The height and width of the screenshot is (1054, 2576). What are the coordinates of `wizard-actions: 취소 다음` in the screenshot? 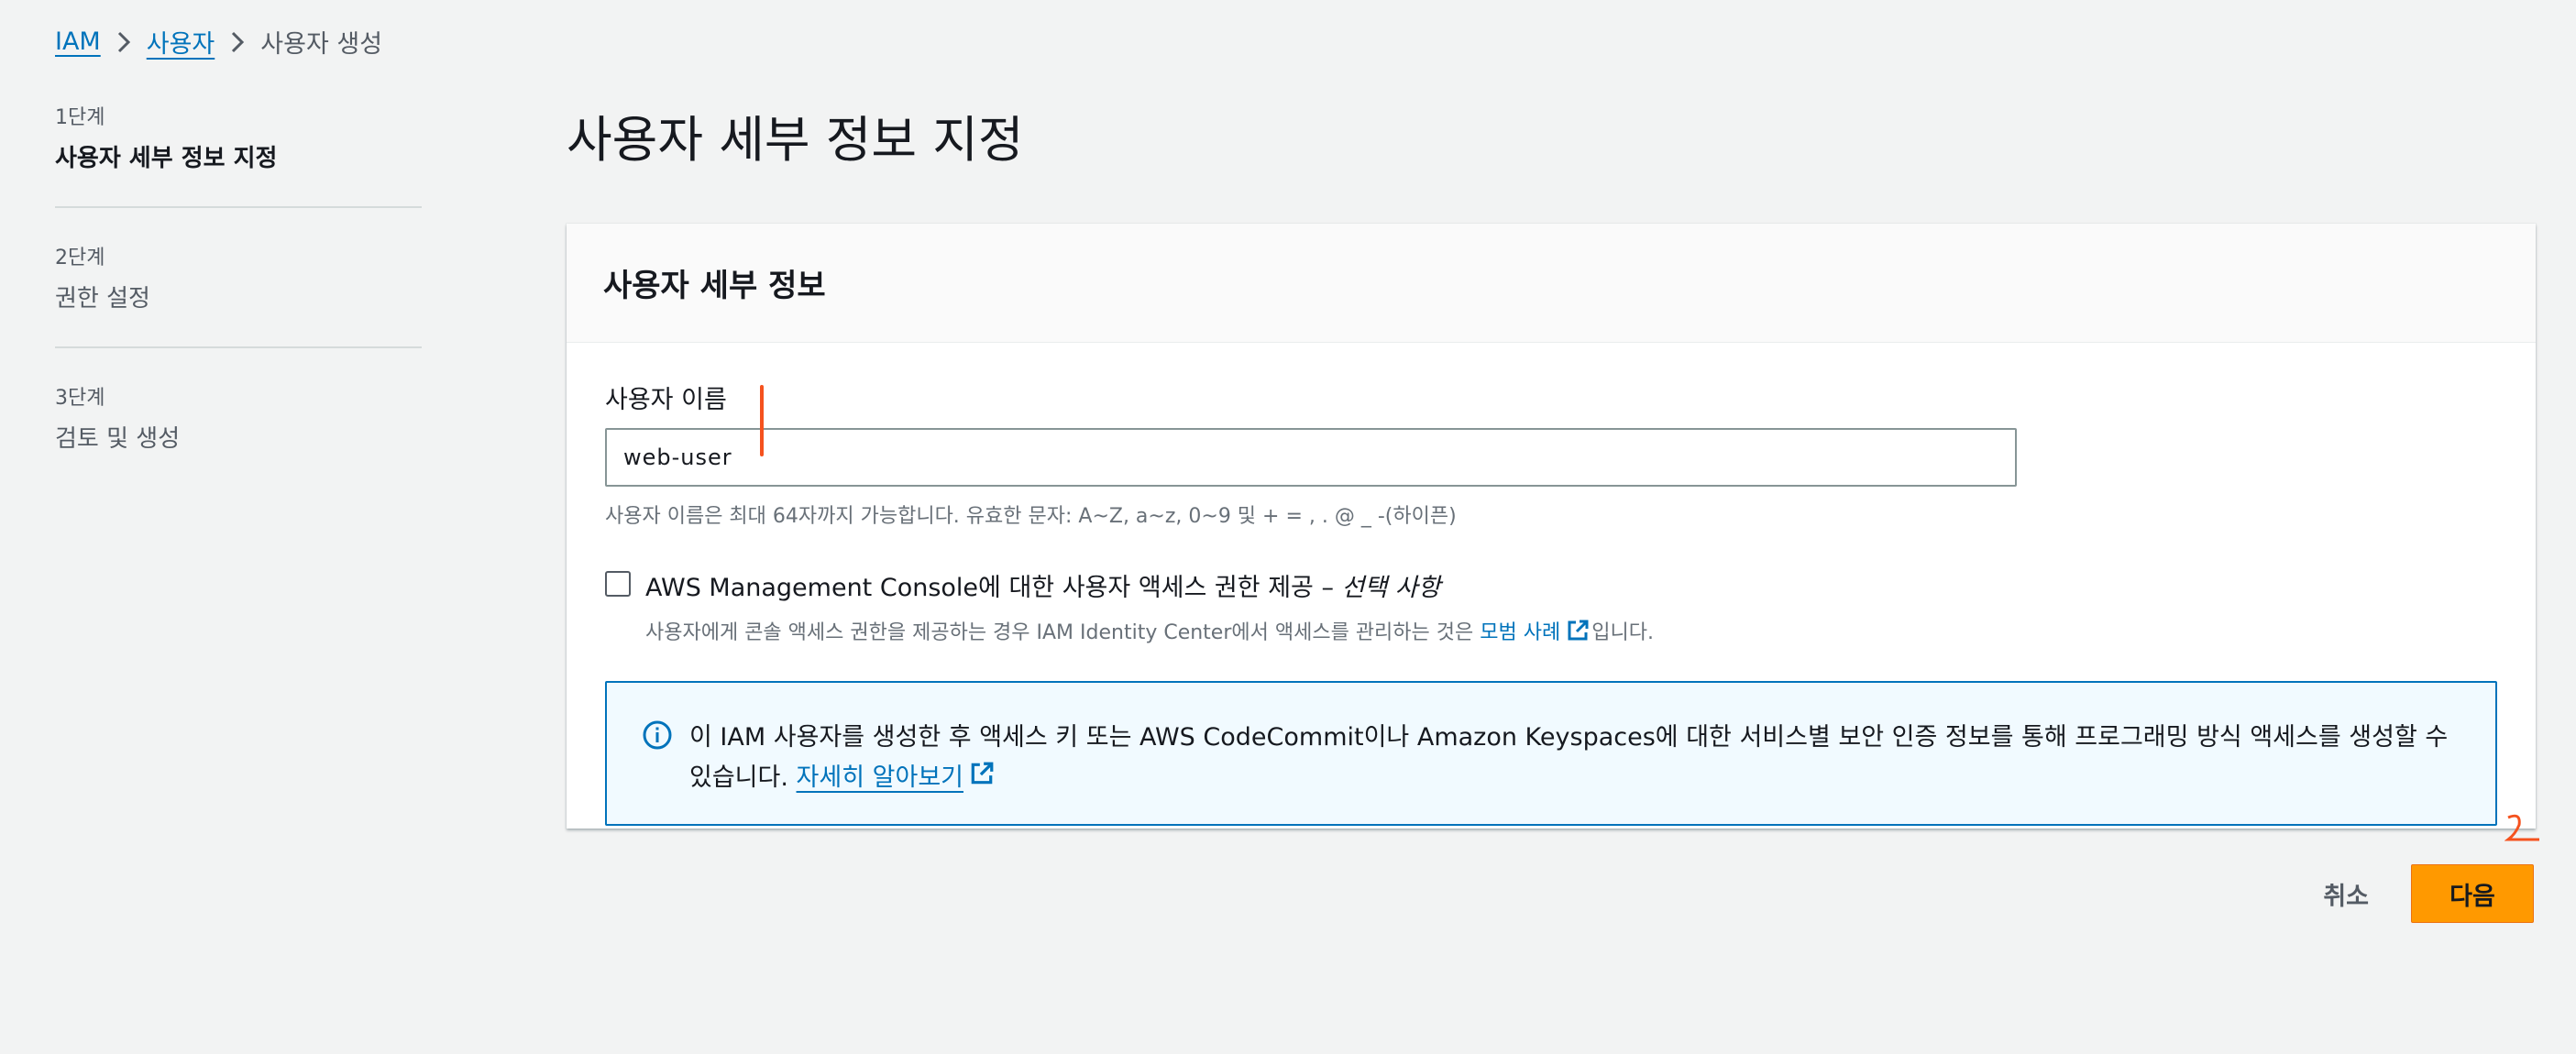 It's located at (2412, 893).